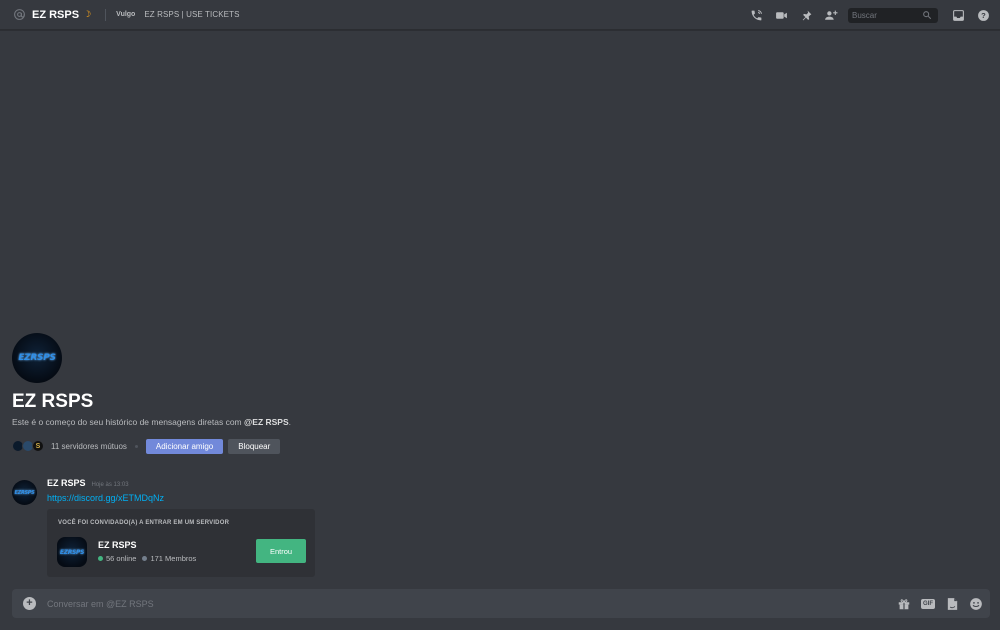  I want to click on header-title: EZ RSPS, so click(56, 14).